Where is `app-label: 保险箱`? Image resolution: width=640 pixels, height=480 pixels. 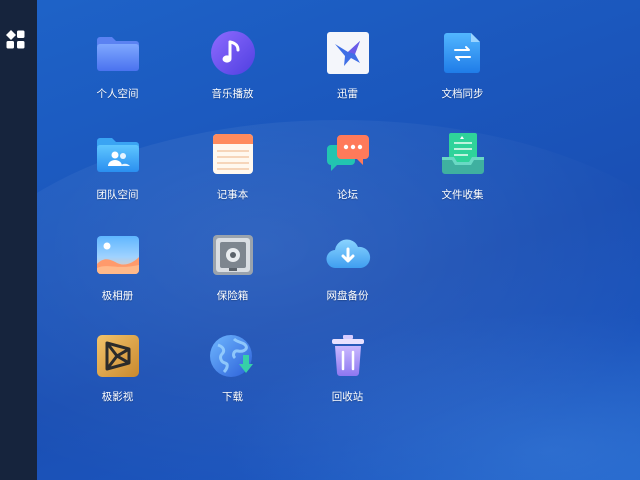
app-label: 保险箱 is located at coordinates (232, 296).